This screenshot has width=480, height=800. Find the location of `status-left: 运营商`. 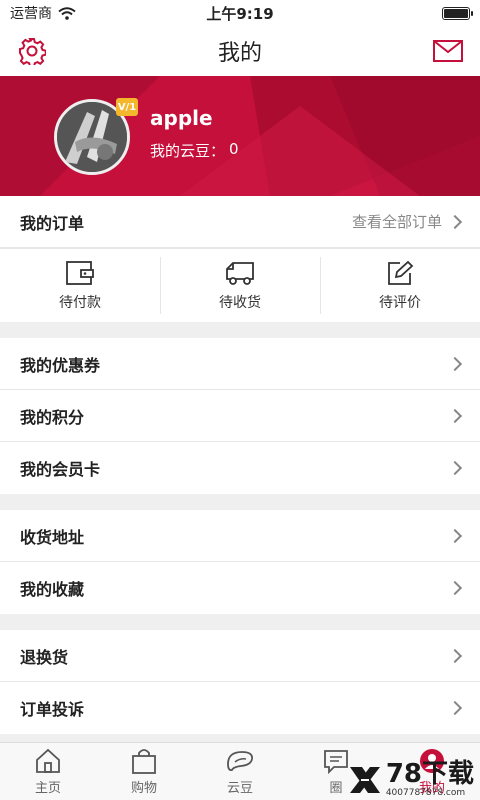

status-left: 运营商 is located at coordinates (43, 13).